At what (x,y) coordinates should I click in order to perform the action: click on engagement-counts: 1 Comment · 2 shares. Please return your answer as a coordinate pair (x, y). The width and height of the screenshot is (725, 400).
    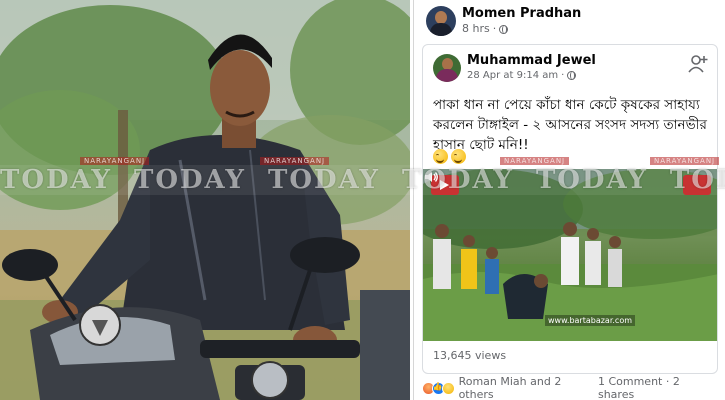
    Looking at the image, I should click on (658, 387).